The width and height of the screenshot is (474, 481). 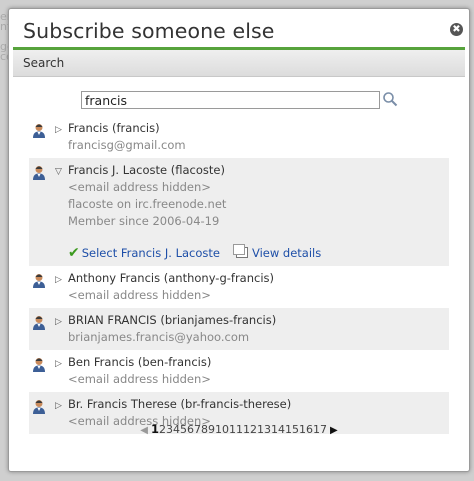 I want to click on previous-page-icon: ◀, so click(x=144, y=430).